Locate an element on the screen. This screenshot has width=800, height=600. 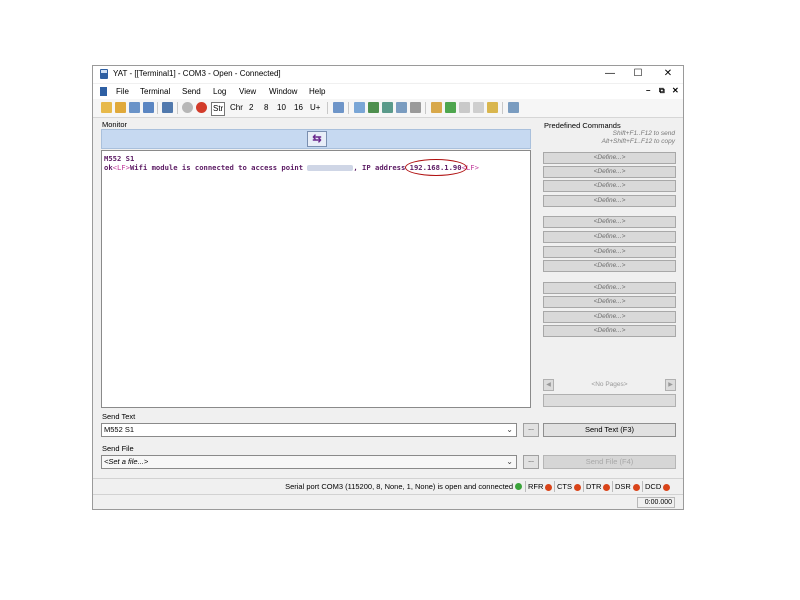
dtr-led-icon is located at coordinates (607, 487).